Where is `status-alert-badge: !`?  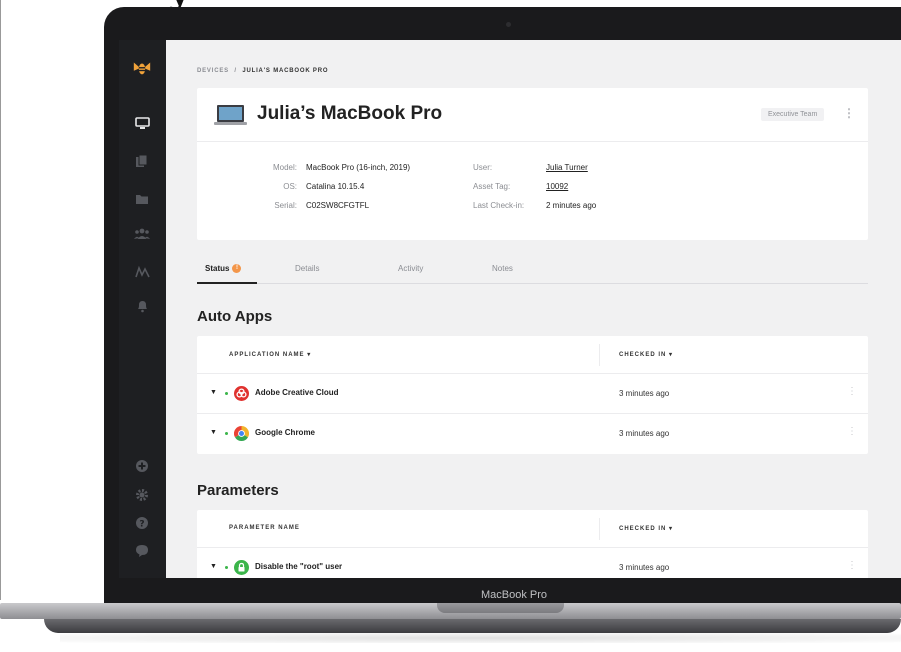
status-alert-badge: ! is located at coordinates (237, 269).